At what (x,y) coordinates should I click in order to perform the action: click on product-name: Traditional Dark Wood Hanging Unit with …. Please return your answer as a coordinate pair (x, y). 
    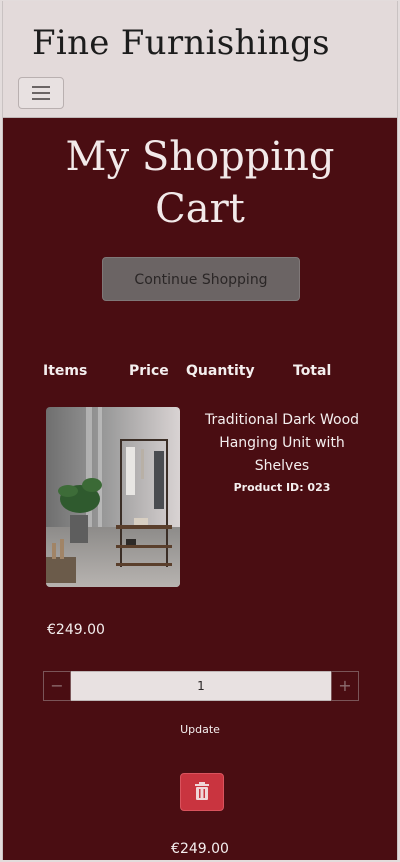
    Looking at the image, I should click on (282, 443).